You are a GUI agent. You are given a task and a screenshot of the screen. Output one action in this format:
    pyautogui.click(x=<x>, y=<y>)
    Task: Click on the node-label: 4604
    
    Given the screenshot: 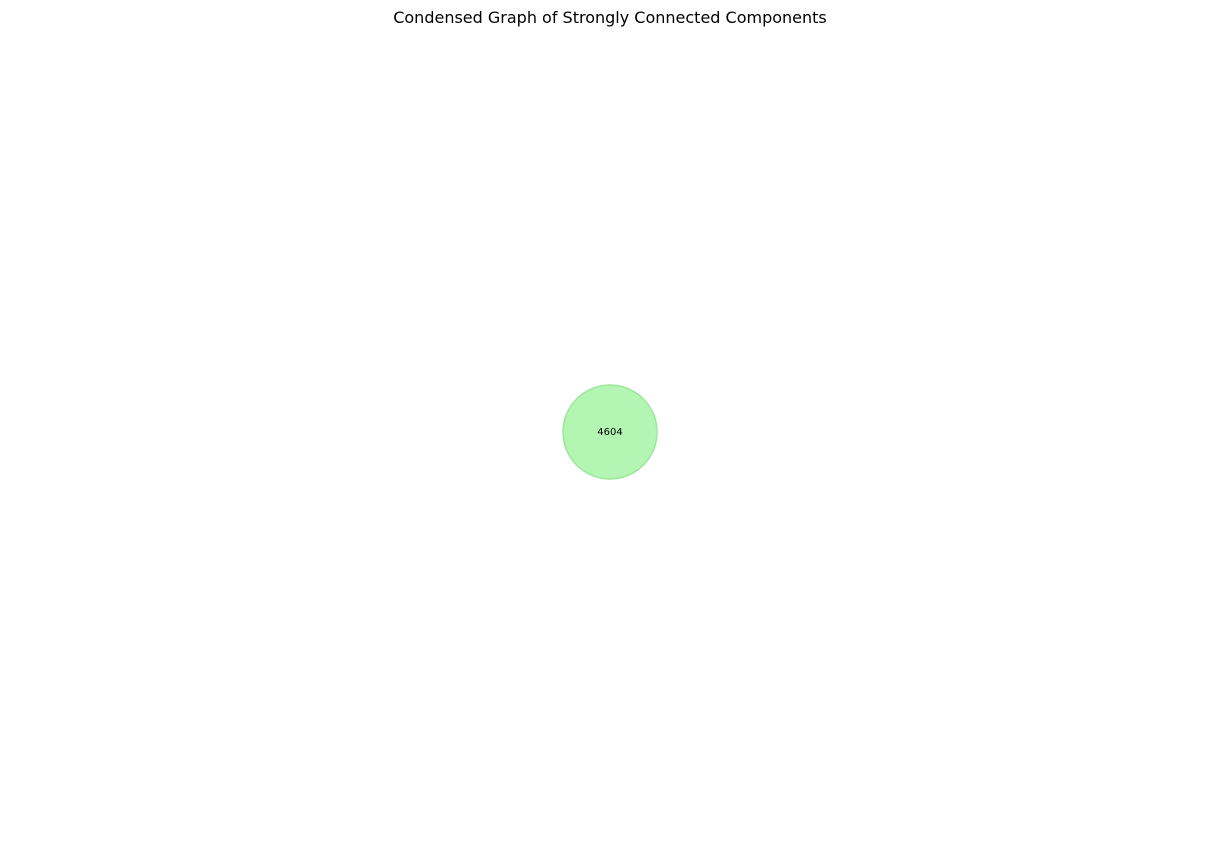 What is the action you would take?
    pyautogui.click(x=609, y=432)
    